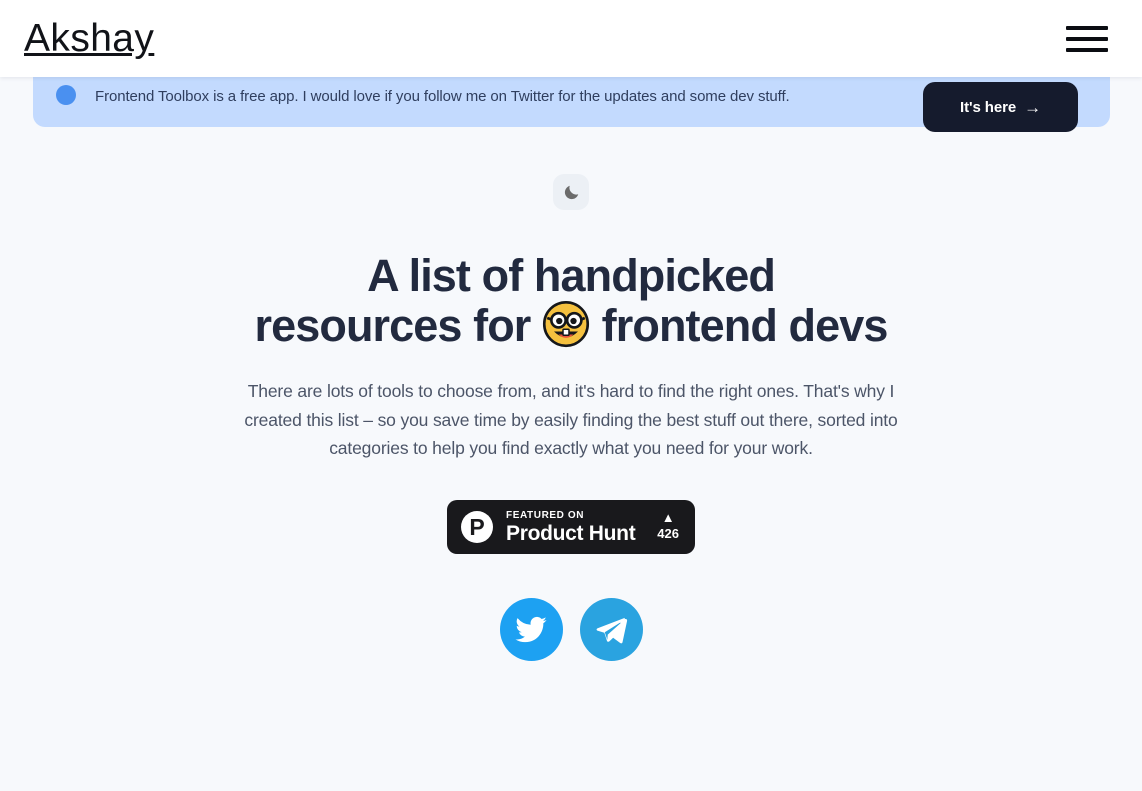  Describe the element at coordinates (571, 275) in the screenshot. I see `page-title-line-1: A list of handpicked` at that location.